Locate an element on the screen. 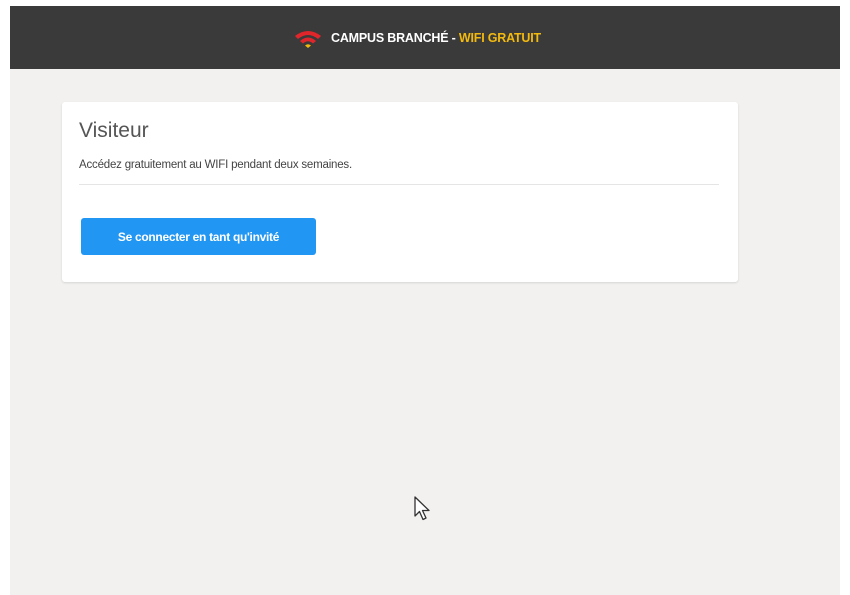 Image resolution: width=850 pixels, height=595 pixels. brand-text: CAMPUS BRANCHÉ - WIFI GRATUIT is located at coordinates (436, 38).